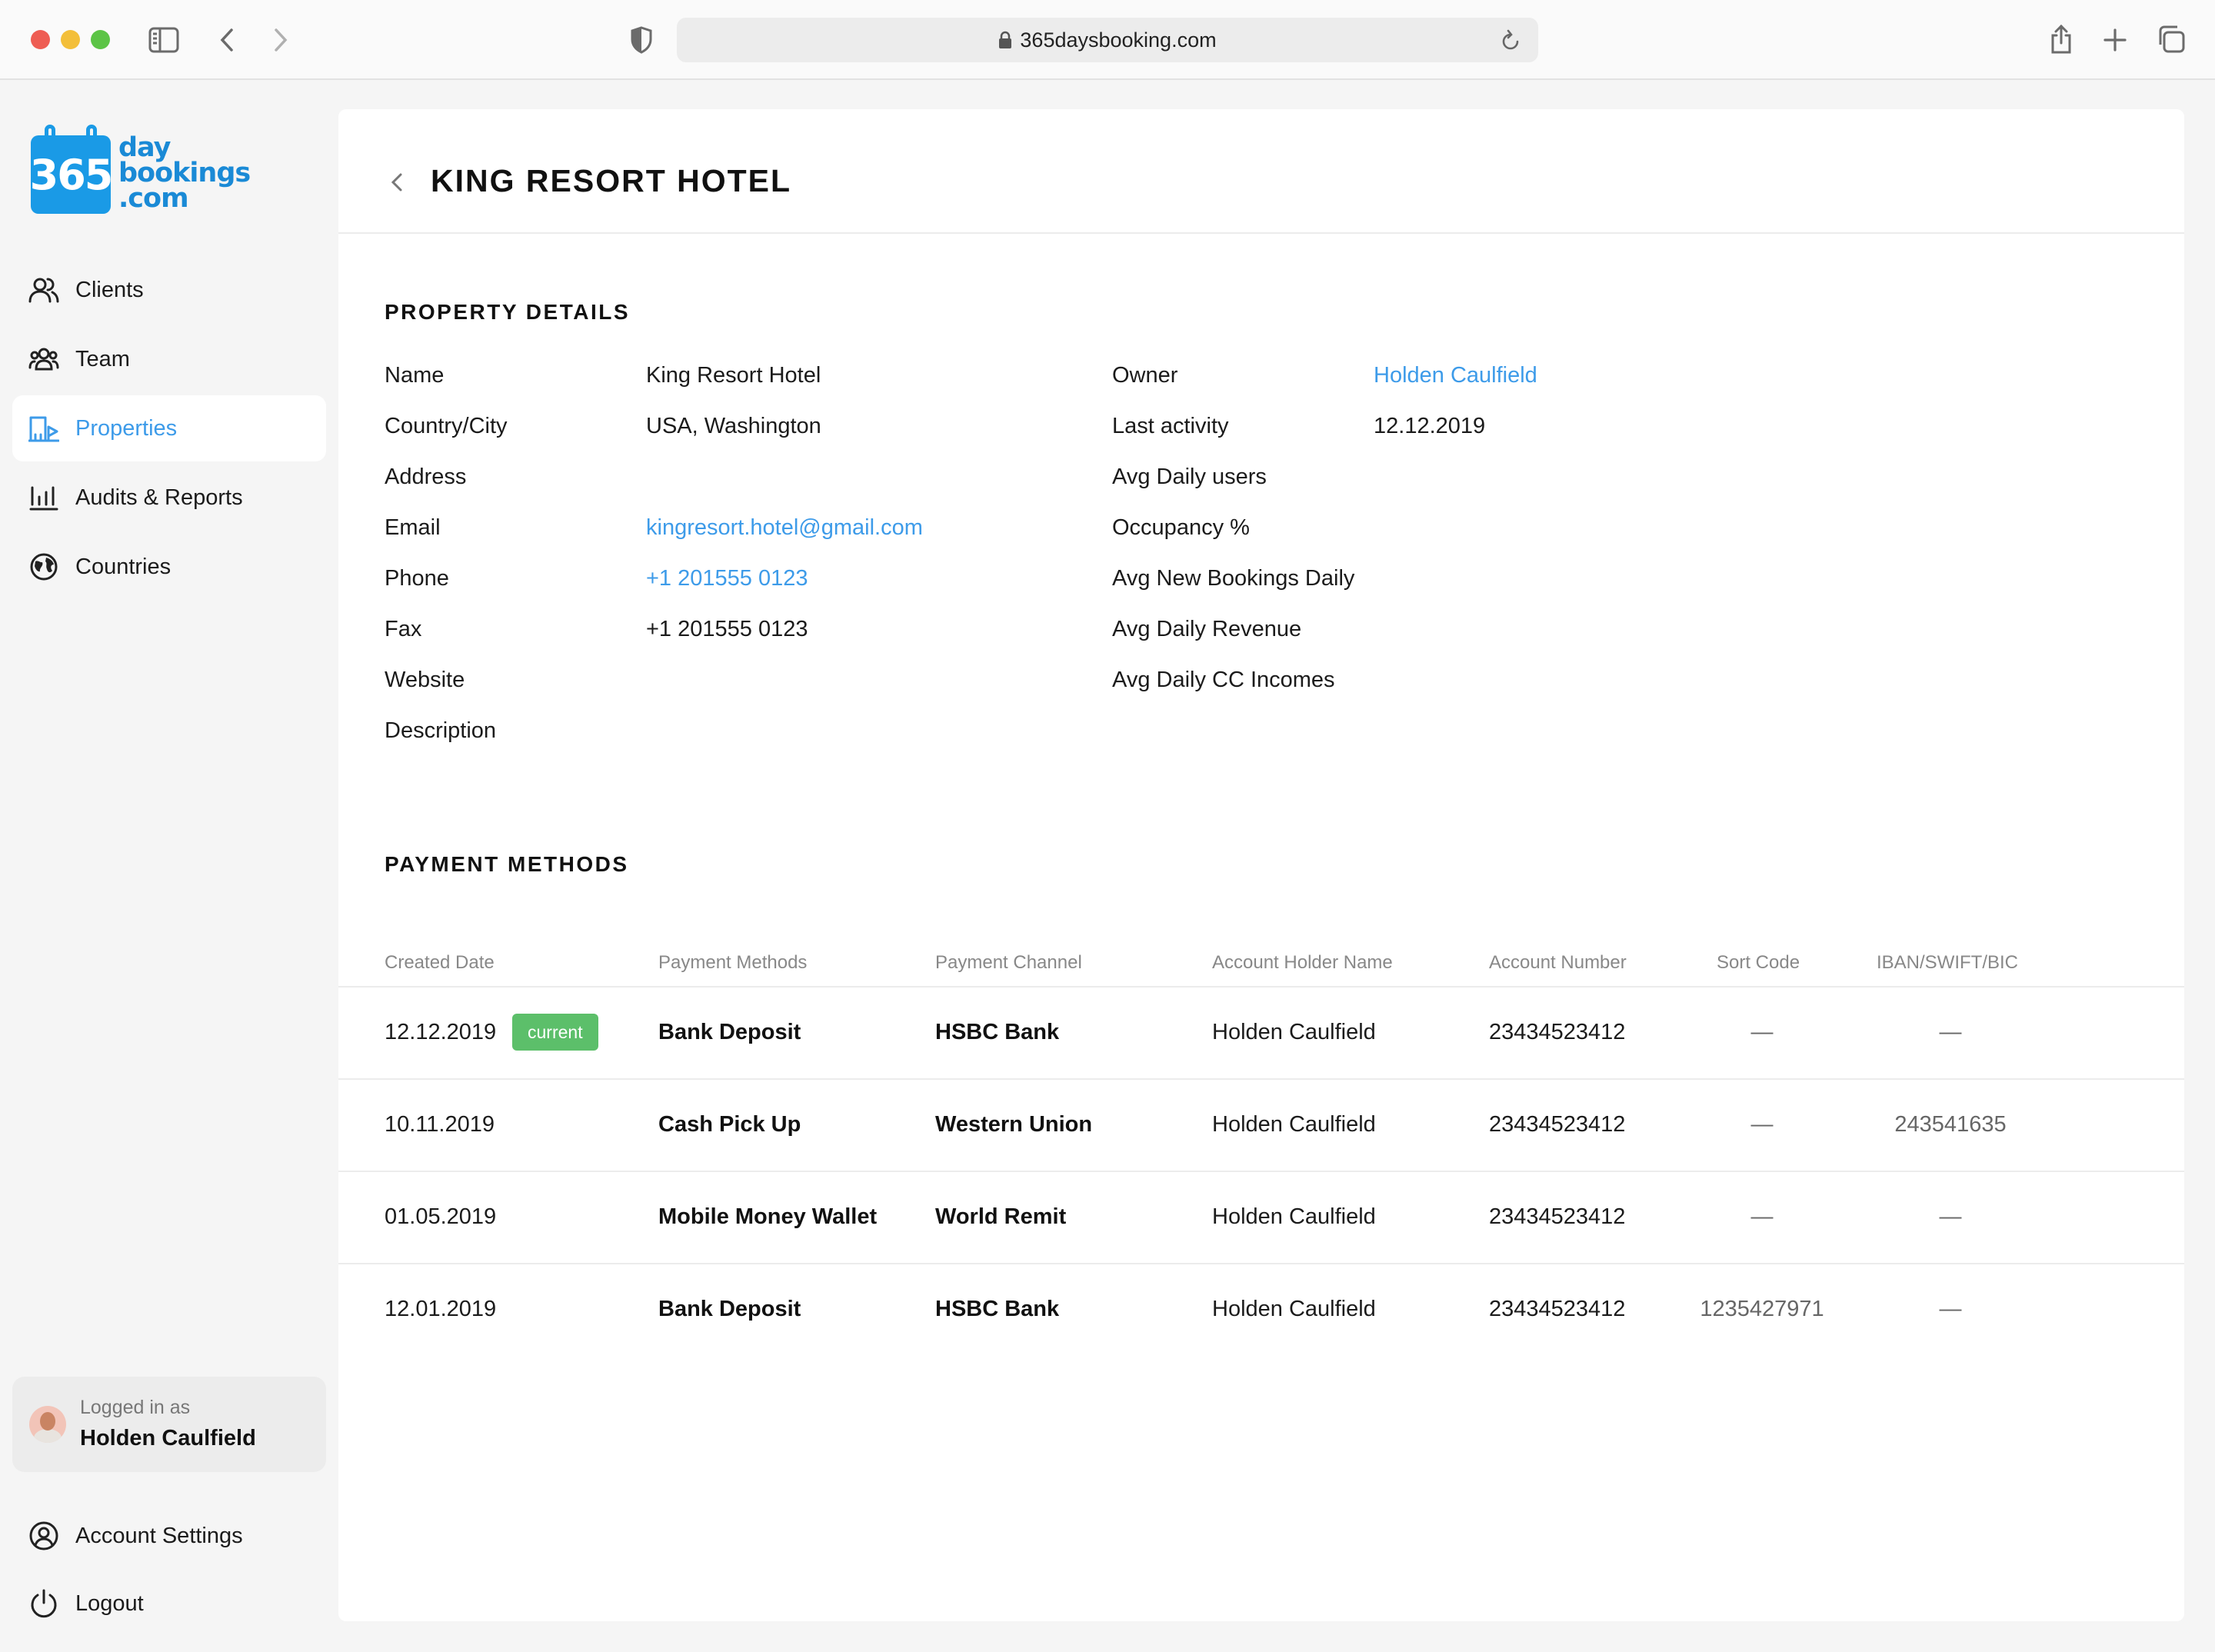 The image size is (2215, 1652). I want to click on close-window-button, so click(40, 39).